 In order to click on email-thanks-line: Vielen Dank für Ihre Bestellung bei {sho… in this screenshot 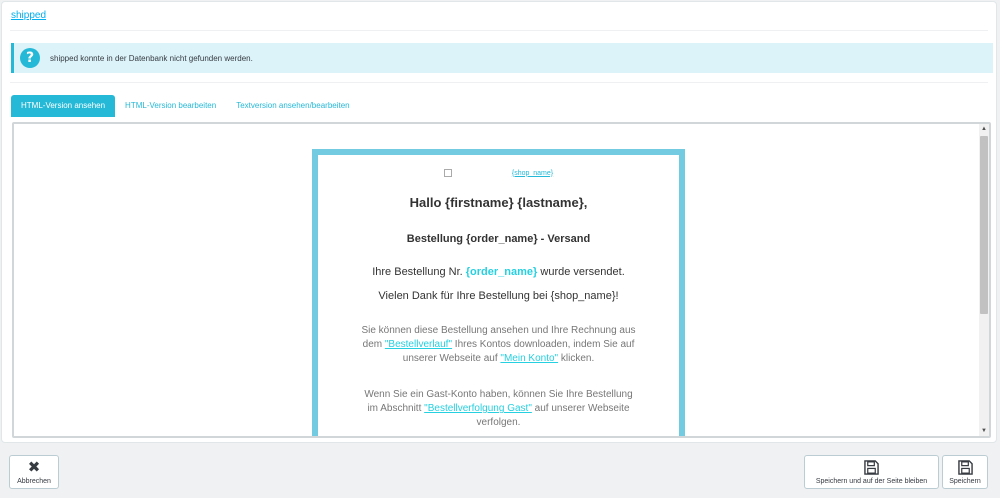, I will do `click(498, 296)`.